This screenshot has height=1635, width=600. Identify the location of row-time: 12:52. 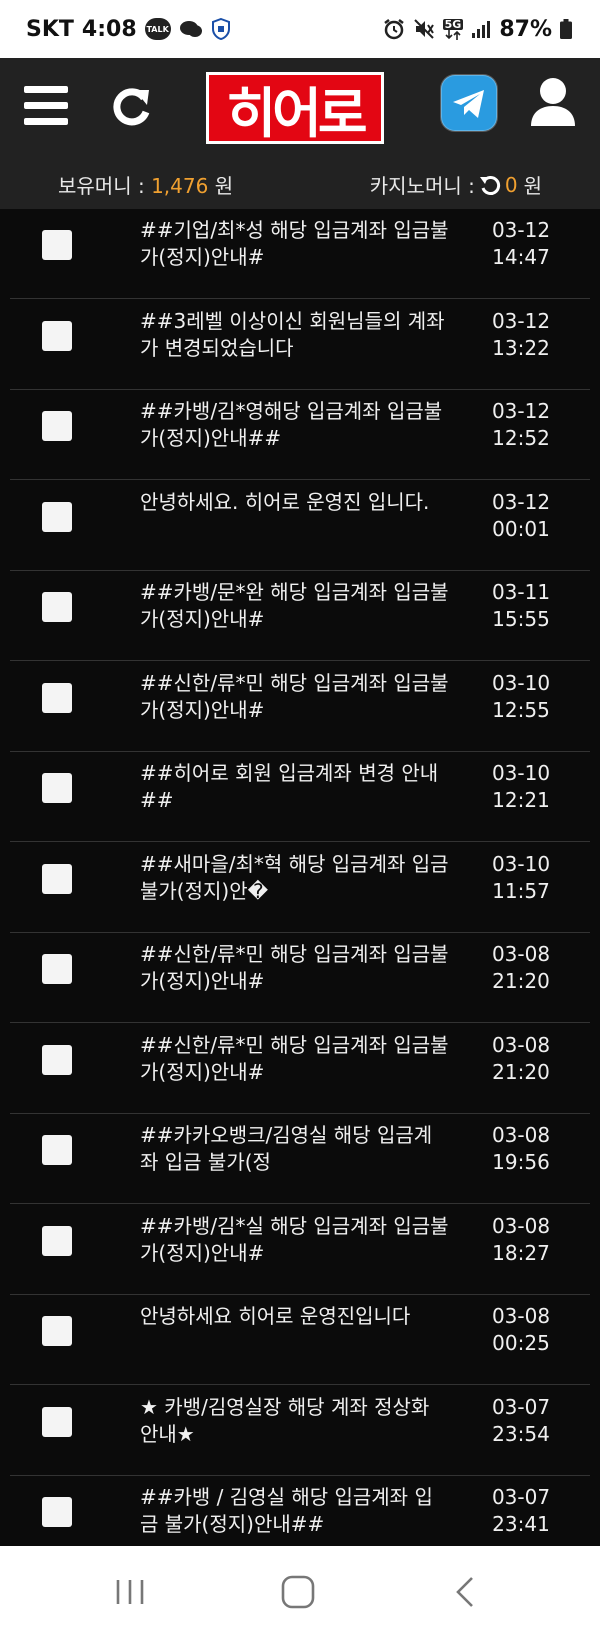
(521, 438).